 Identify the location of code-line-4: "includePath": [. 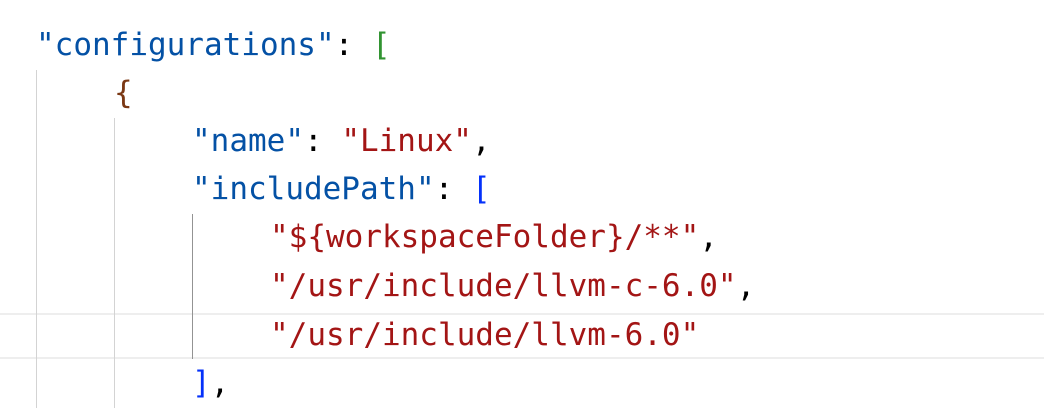
(341, 189).